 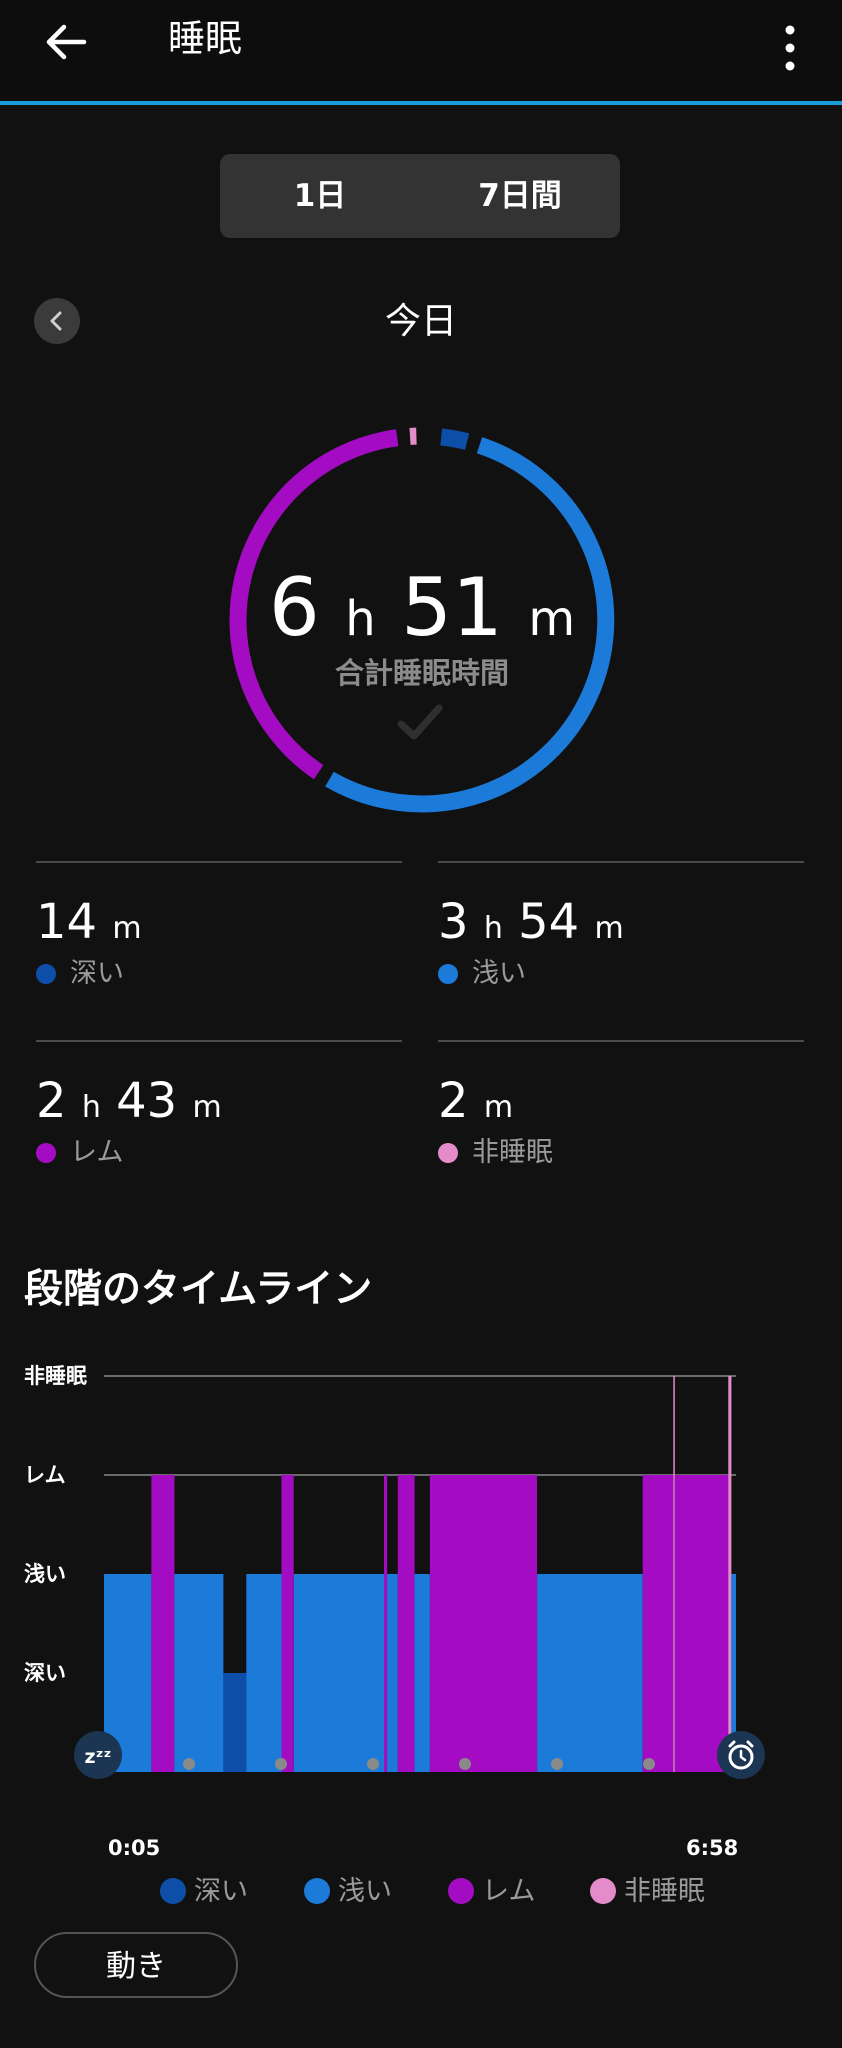 What do you see at coordinates (421, 103) in the screenshot?
I see `app-bar-accent-line` at bounding box center [421, 103].